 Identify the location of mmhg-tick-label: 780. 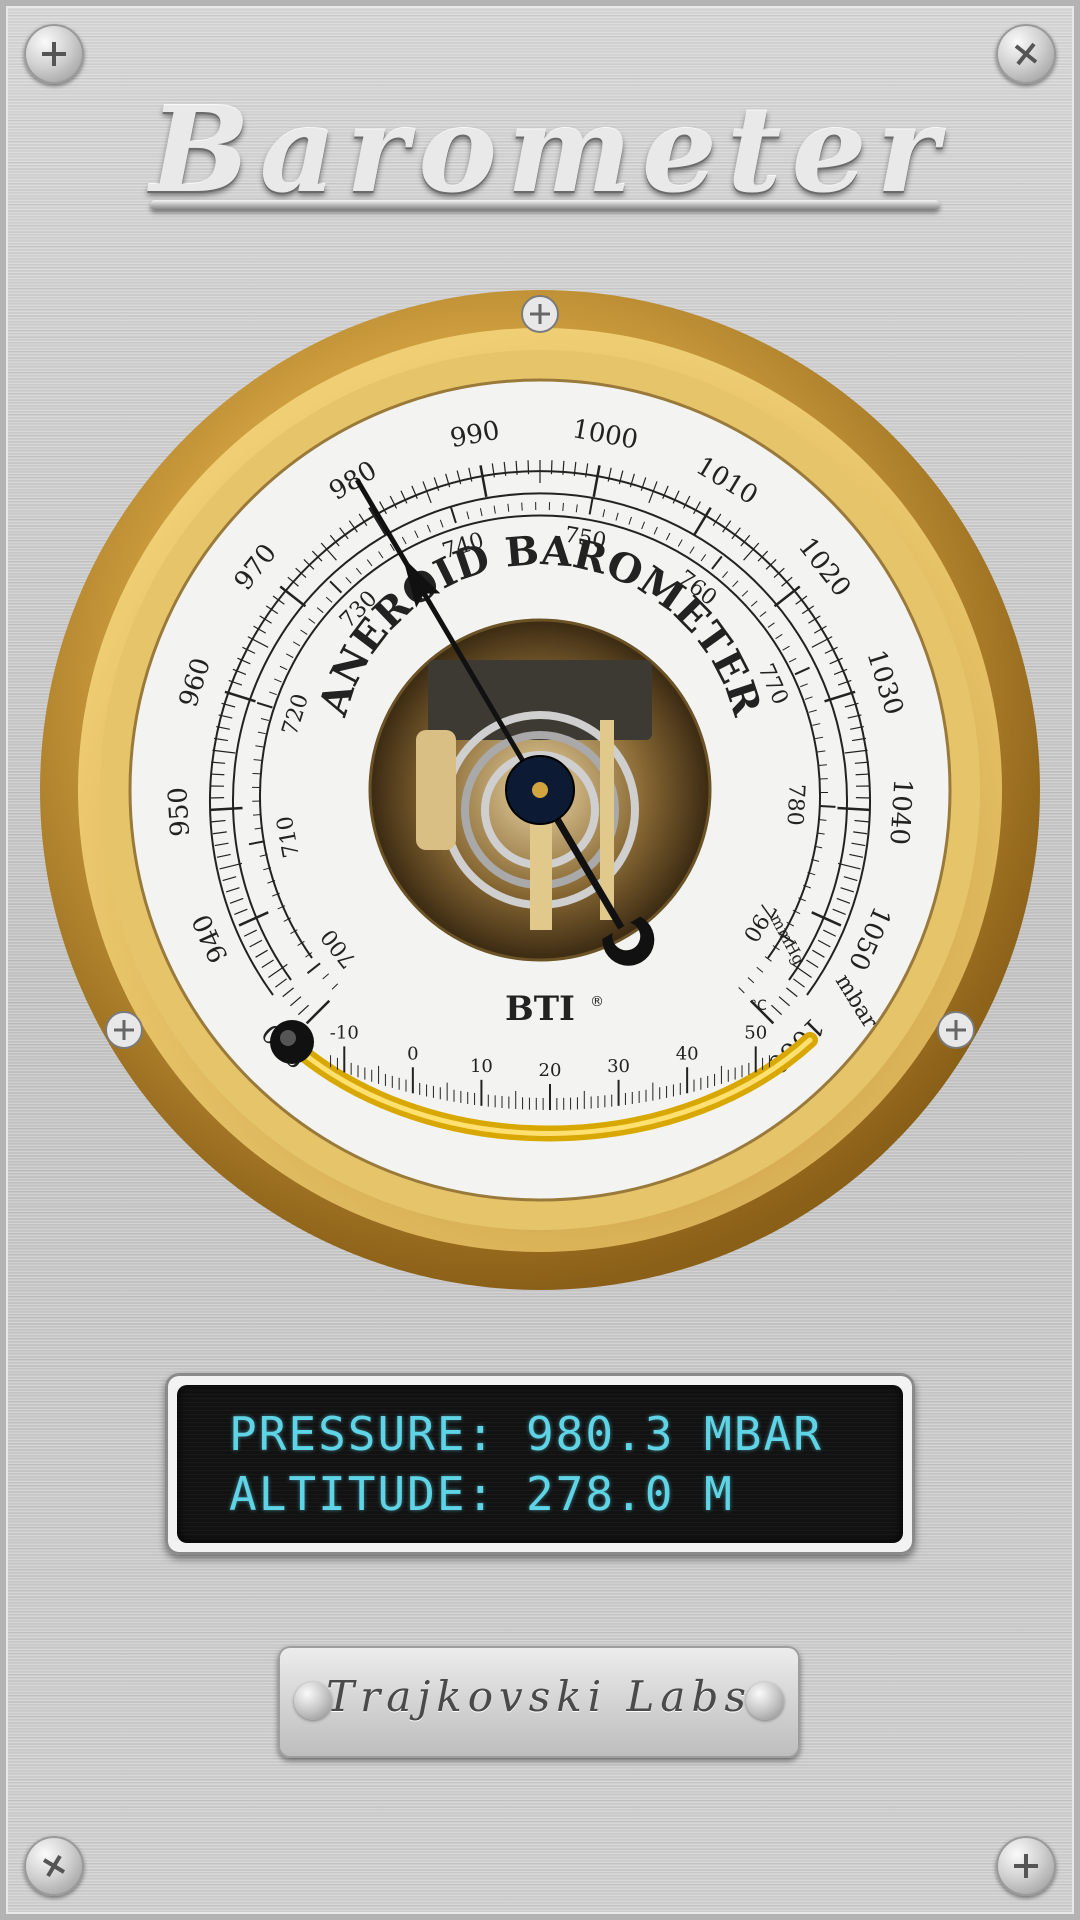
(794, 804).